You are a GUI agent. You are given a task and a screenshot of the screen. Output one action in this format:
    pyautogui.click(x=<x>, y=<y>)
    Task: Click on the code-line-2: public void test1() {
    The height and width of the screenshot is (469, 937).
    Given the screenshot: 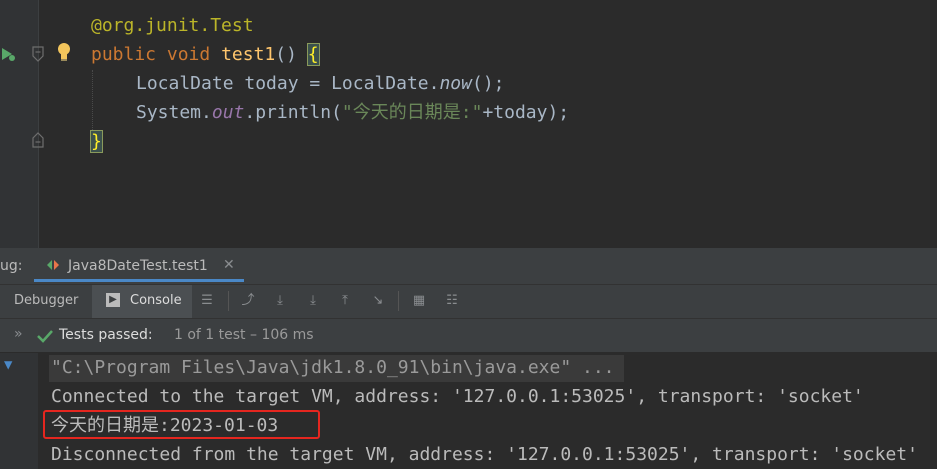 What is the action you would take?
    pyautogui.click(x=205, y=54)
    